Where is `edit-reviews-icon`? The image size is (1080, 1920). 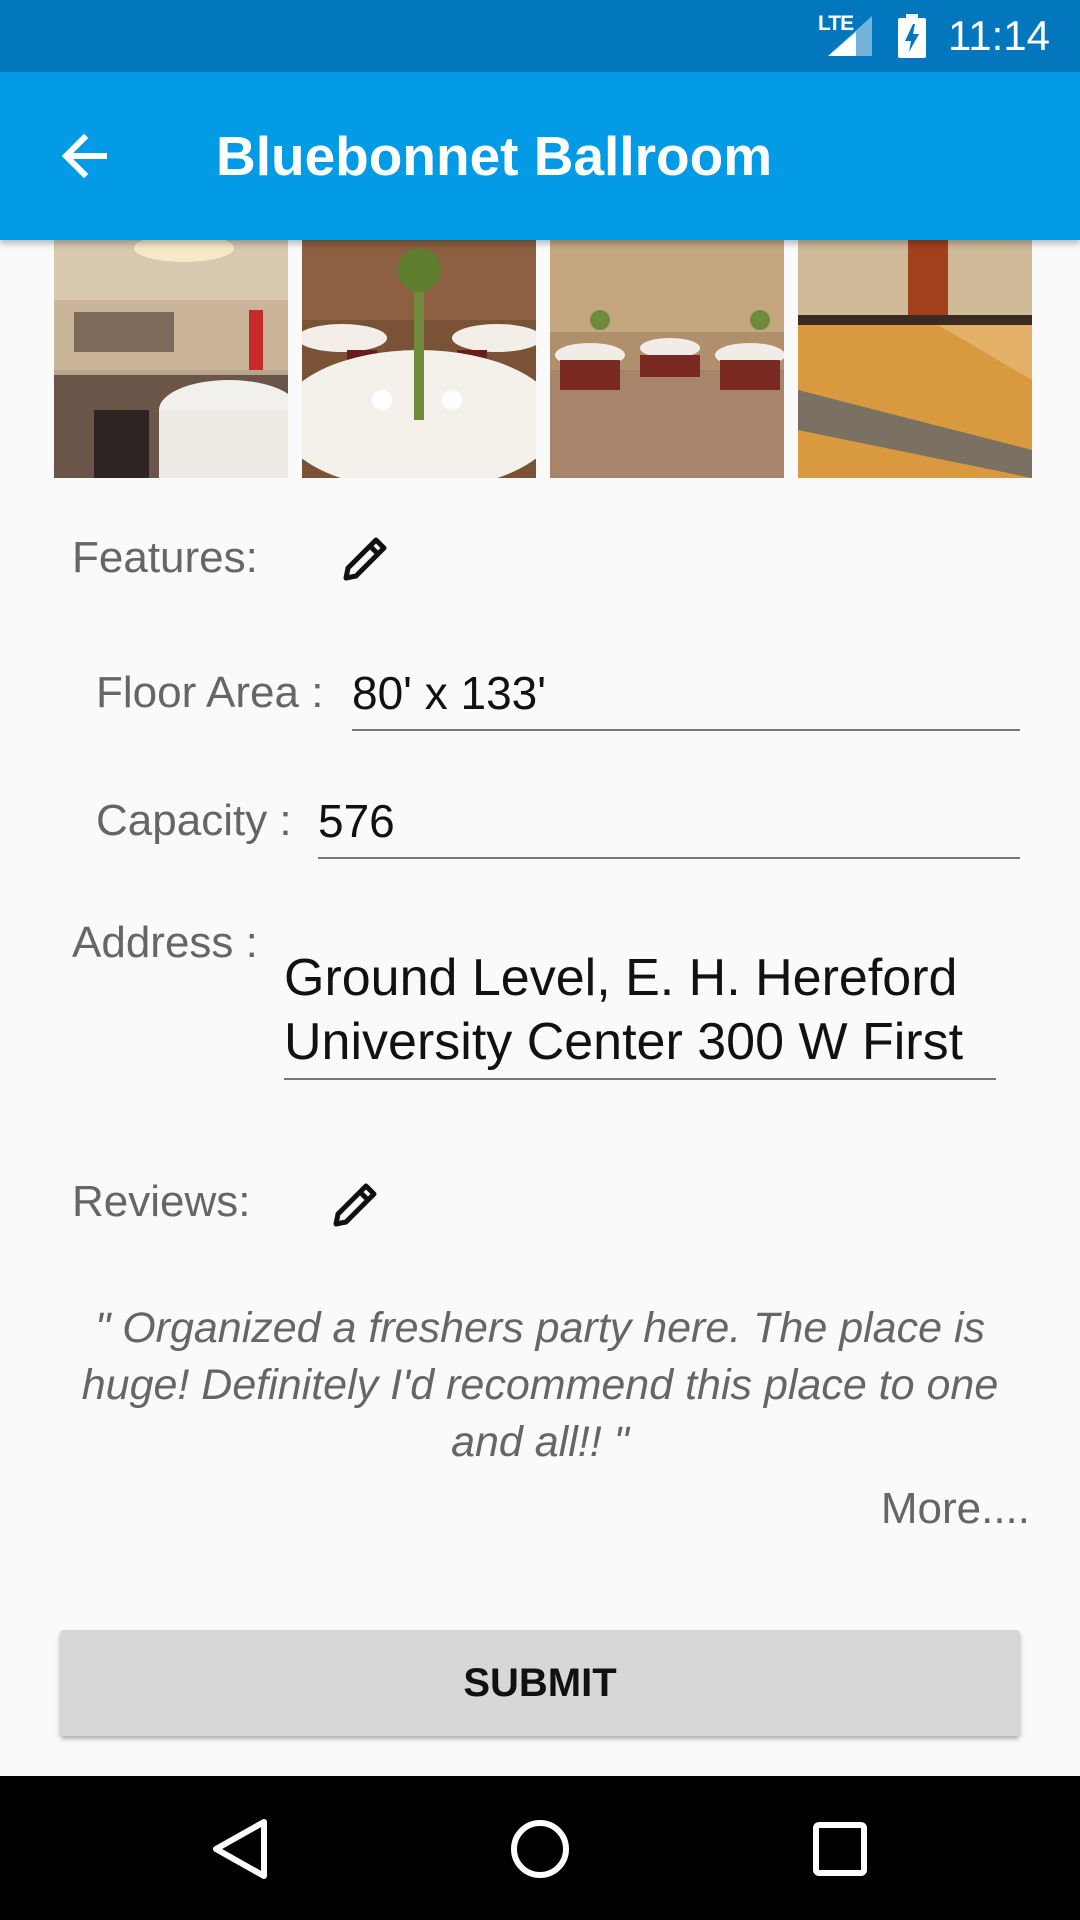
edit-reviews-icon is located at coordinates (356, 1204).